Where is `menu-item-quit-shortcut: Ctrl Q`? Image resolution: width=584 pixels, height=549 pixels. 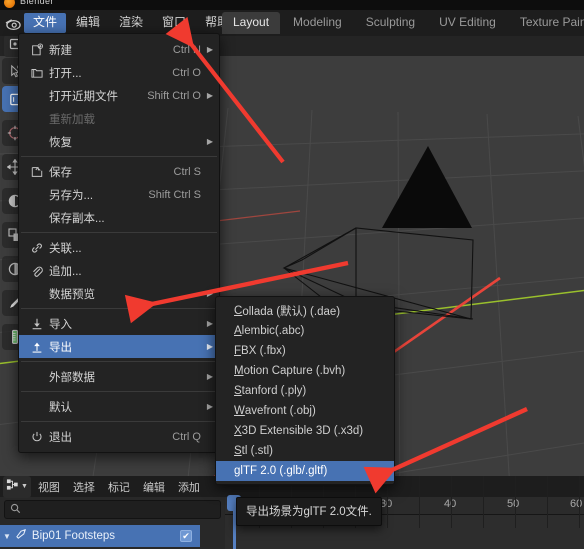
menu-item-quit-shortcut: Ctrl Q is located at coordinates (186, 436).